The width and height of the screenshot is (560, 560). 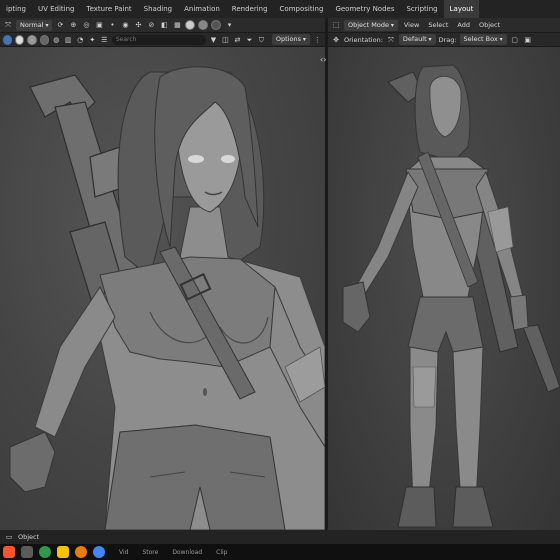 I want to click on xray-icon: ◧, so click(x=164, y=25).